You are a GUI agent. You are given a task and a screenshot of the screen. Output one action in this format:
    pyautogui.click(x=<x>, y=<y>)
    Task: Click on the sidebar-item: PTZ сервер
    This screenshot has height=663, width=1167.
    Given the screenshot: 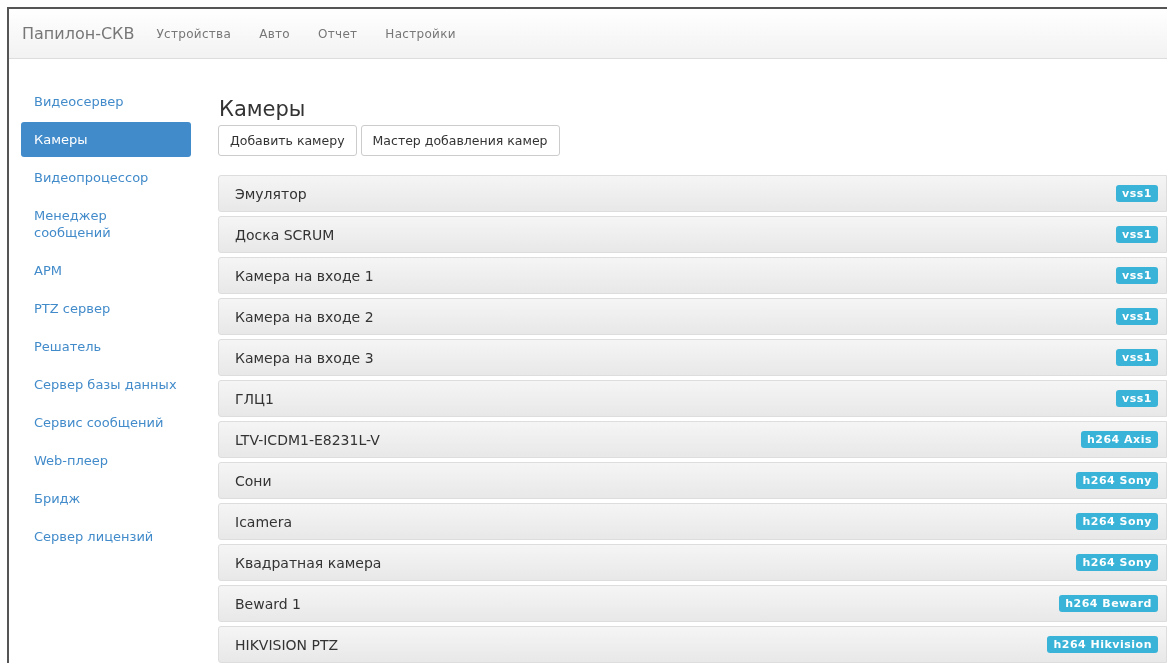 What is the action you would take?
    pyautogui.click(x=106, y=308)
    